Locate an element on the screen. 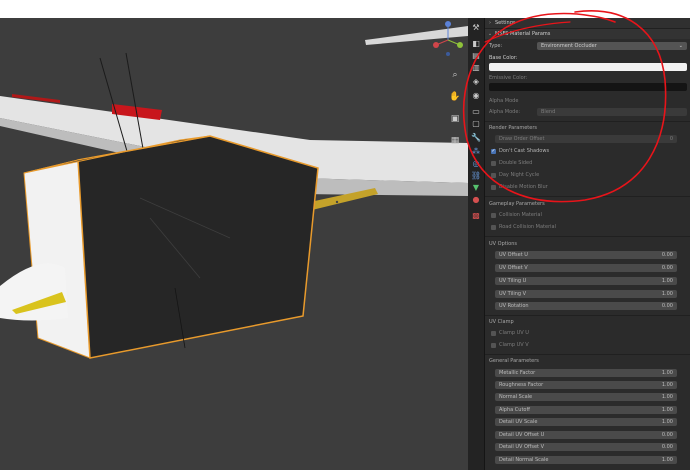 The image size is (690, 470). viewport-nav-buttons: ⌕ ✋ ▣ ▦ is located at coordinates (455, 114).